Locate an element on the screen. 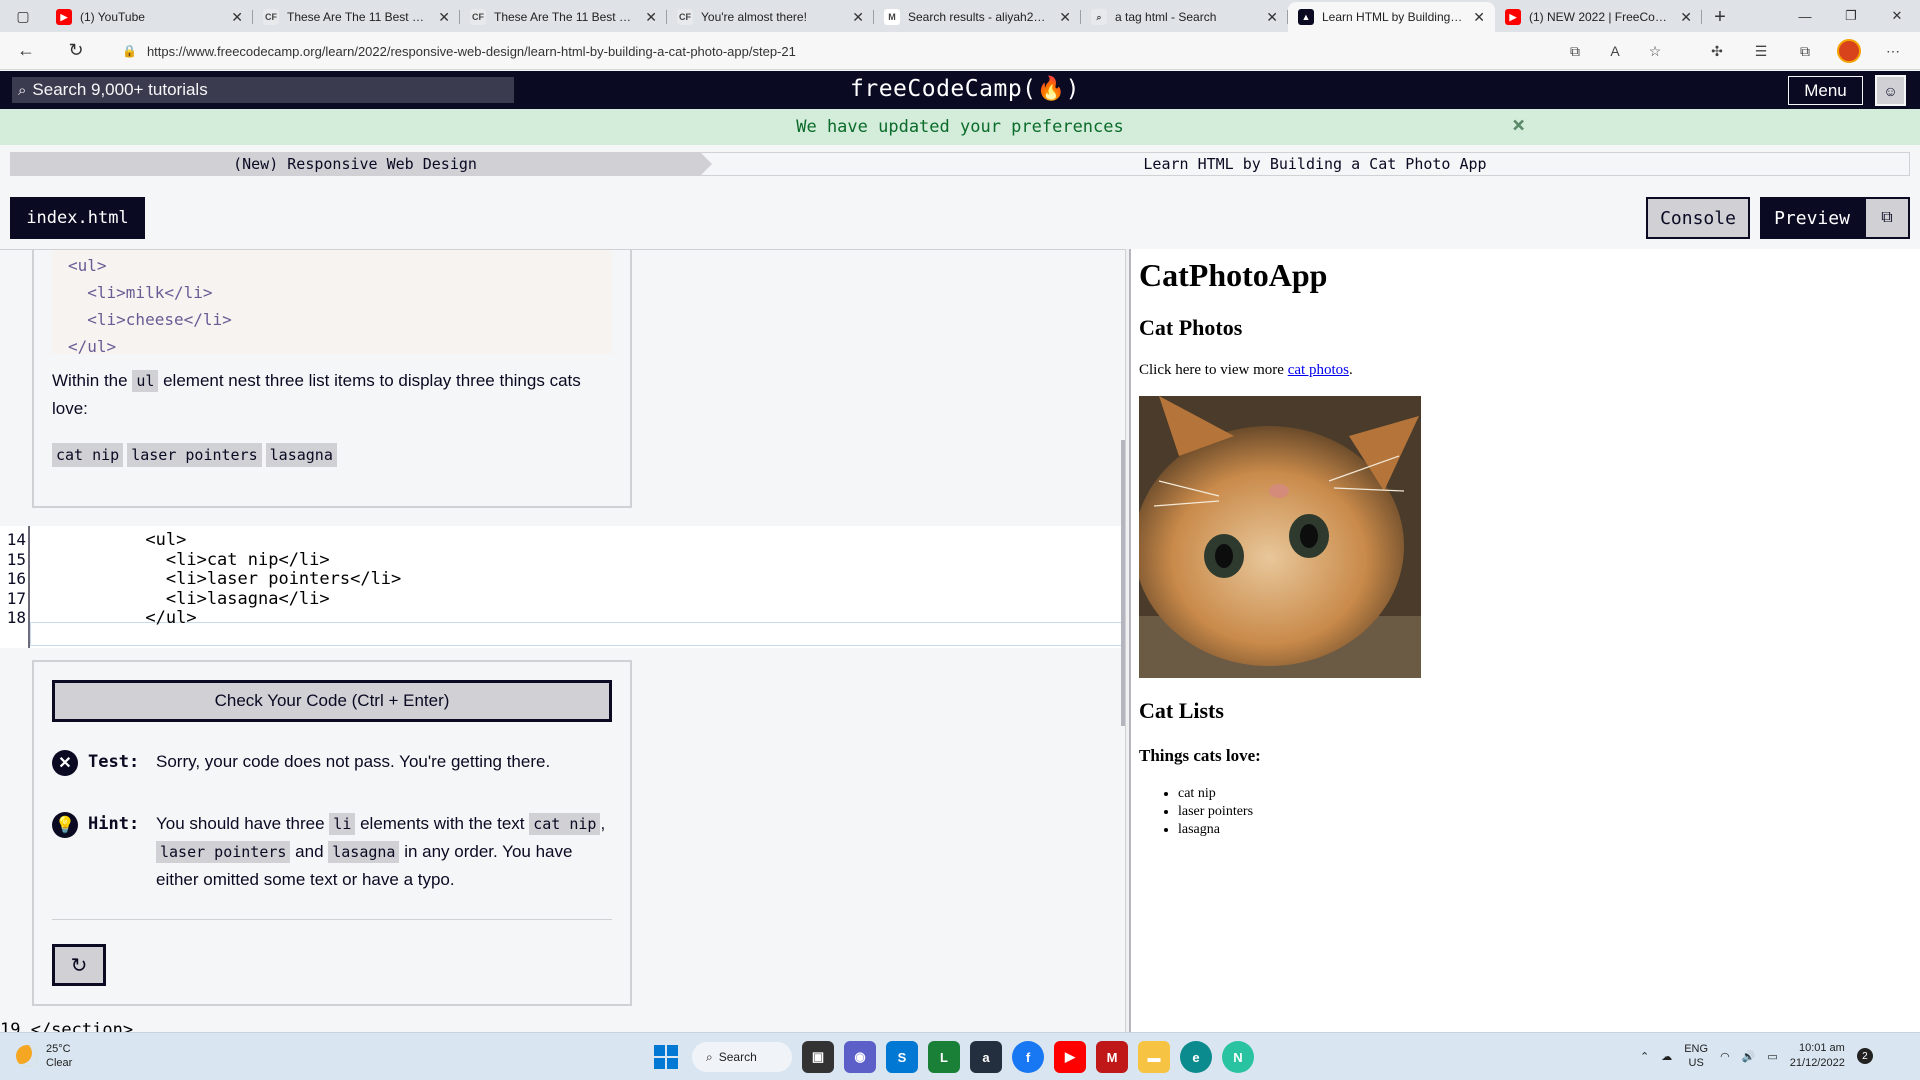  battery-icon: ▭ is located at coordinates (1772, 1056).